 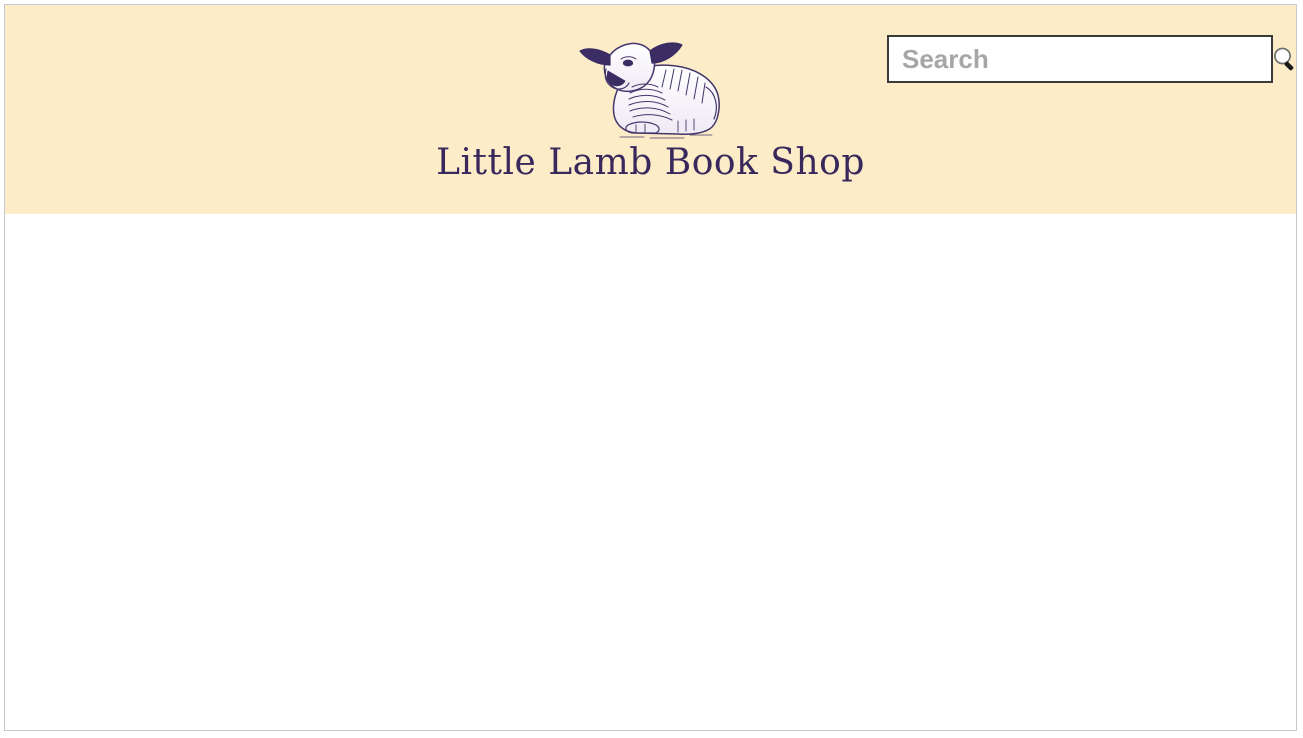 I want to click on magnifying-glass-icon, so click(x=1284, y=59).